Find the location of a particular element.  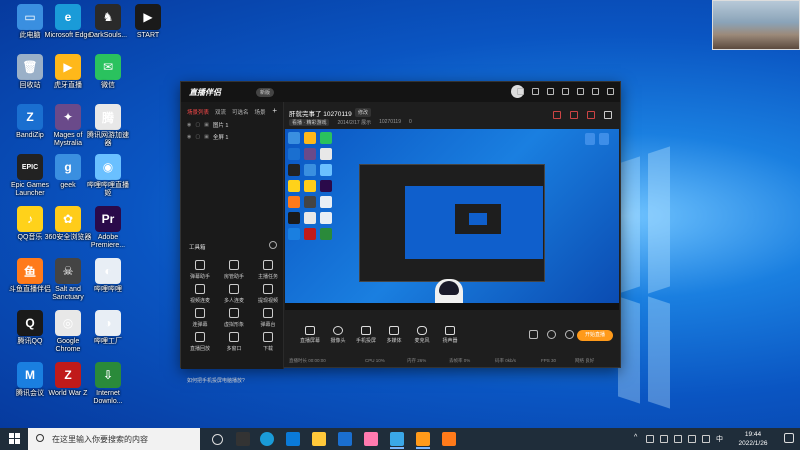

scene-item: ◉ ▢ ▣ 全屏 1 is located at coordinates (232, 137).